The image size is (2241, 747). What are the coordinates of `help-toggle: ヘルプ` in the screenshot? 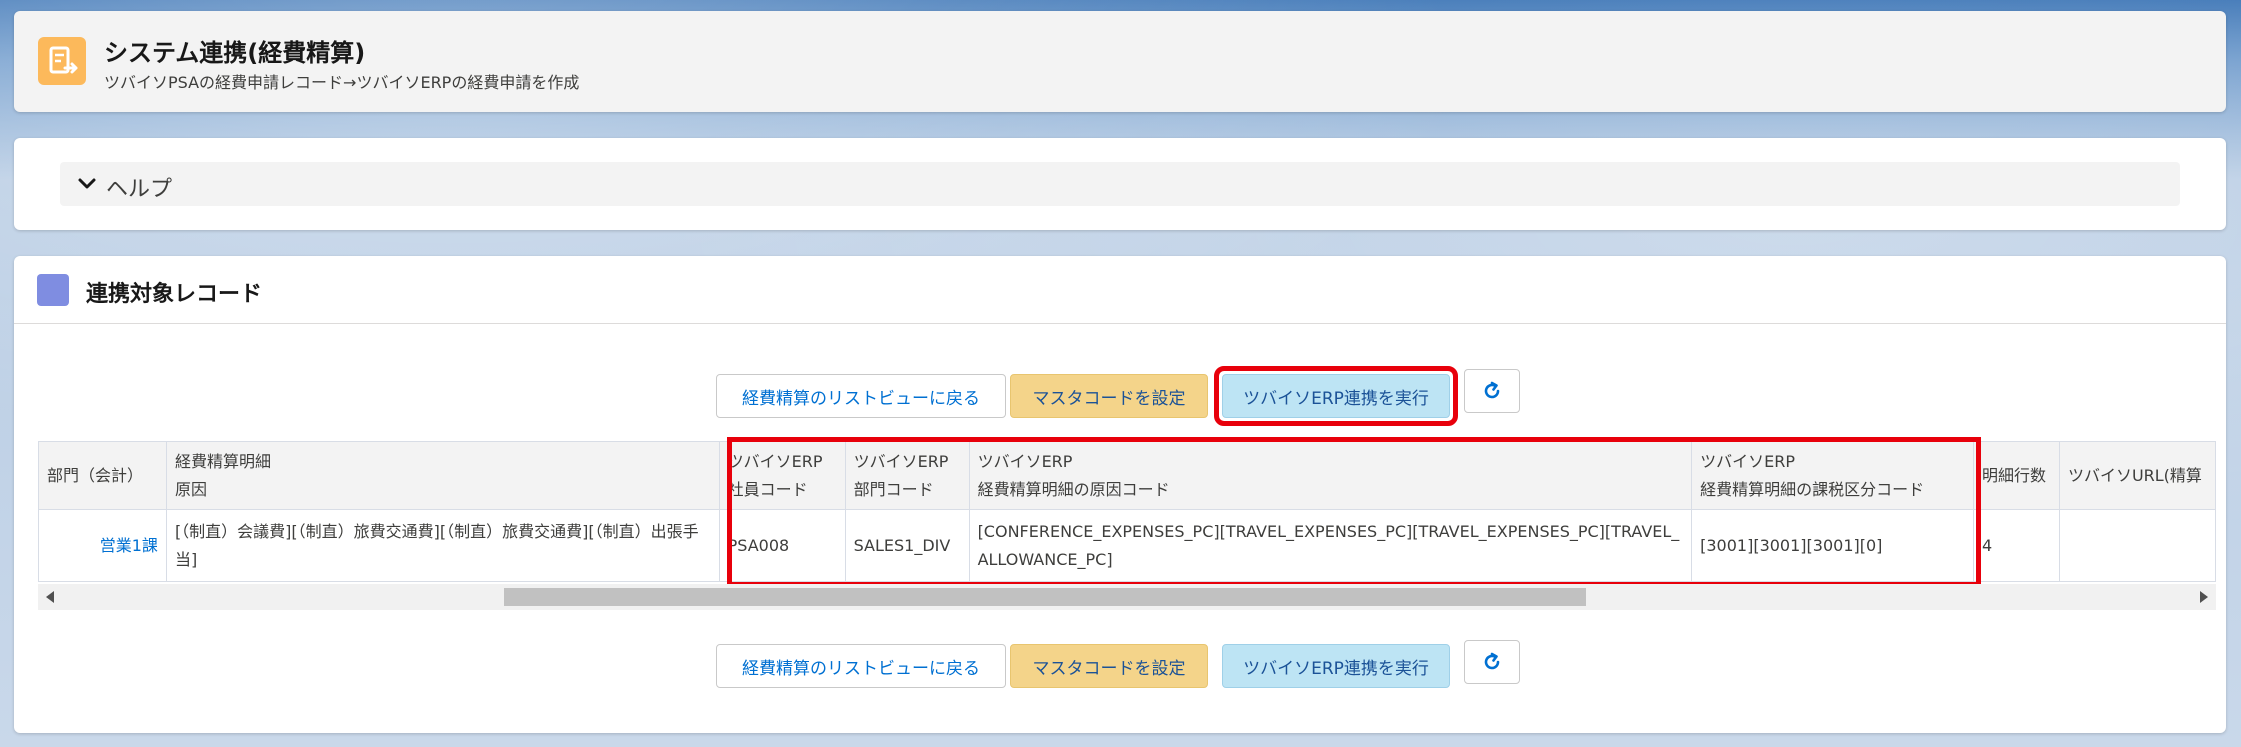 It's located at (1120, 184).